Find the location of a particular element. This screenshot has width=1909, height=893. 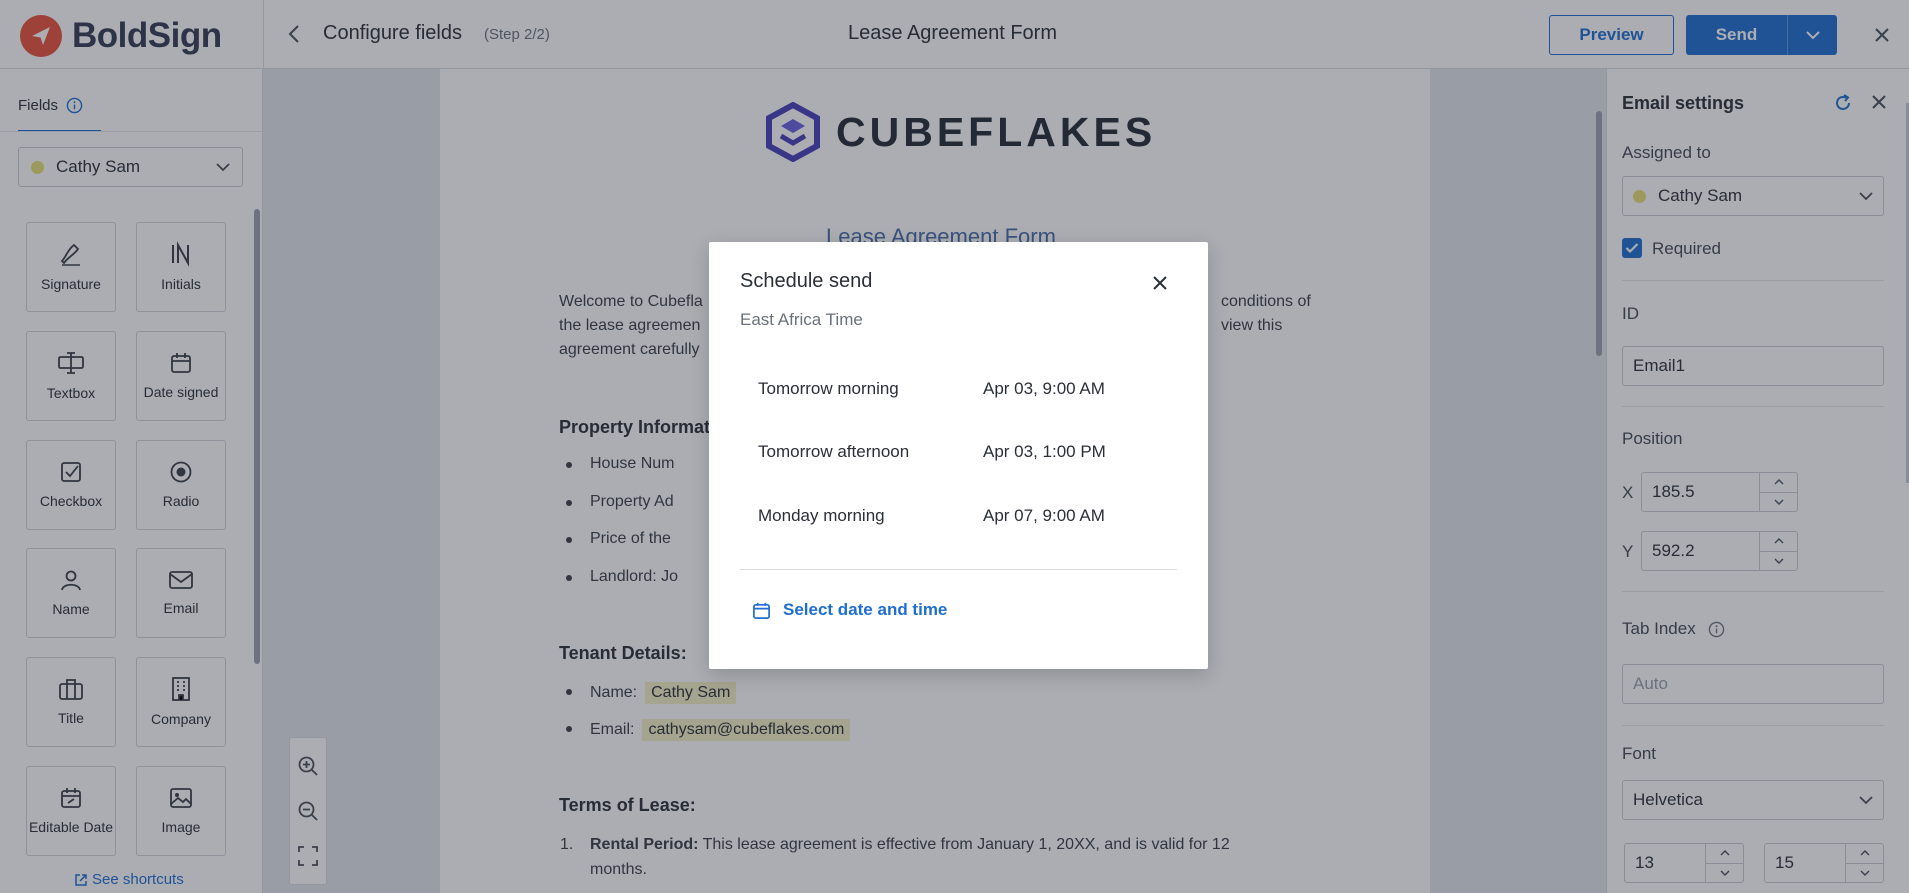

dialog-close-button is located at coordinates (1160, 283).